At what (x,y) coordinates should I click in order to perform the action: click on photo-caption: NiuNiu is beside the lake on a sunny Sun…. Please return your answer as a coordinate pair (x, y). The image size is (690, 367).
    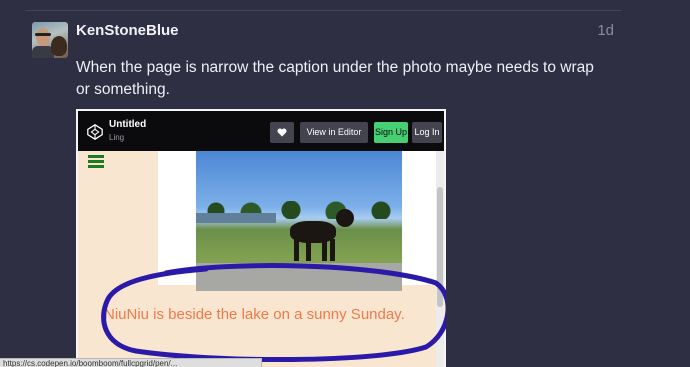
    Looking at the image, I should click on (254, 314).